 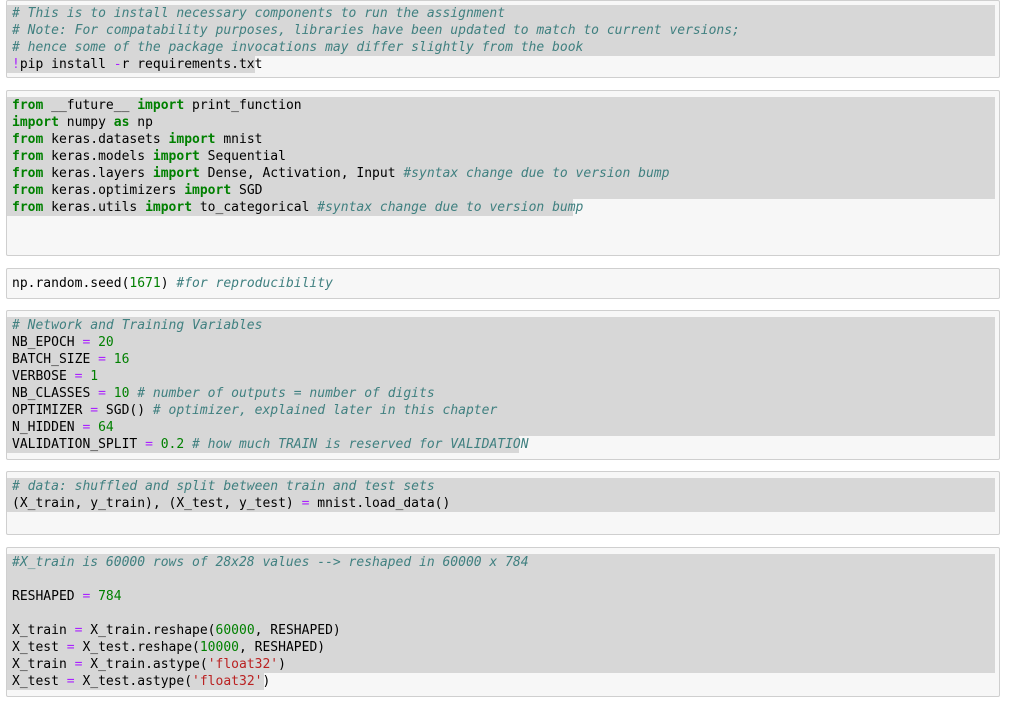 What do you see at coordinates (90, 105) in the screenshot?
I see `code-token: __future__` at bounding box center [90, 105].